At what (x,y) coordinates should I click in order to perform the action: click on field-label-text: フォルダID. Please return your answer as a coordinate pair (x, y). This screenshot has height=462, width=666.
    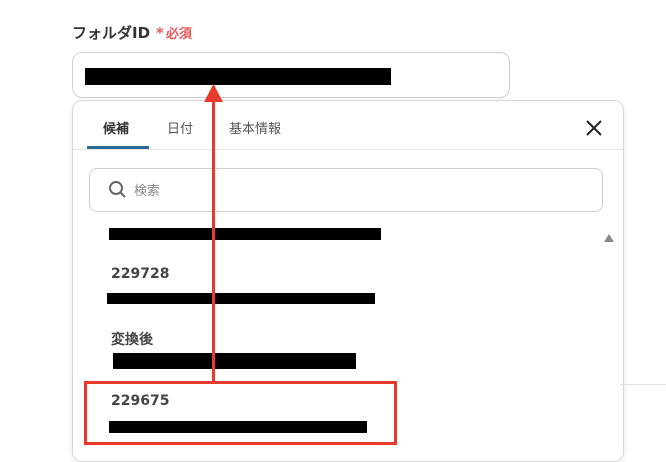
    Looking at the image, I should click on (111, 33).